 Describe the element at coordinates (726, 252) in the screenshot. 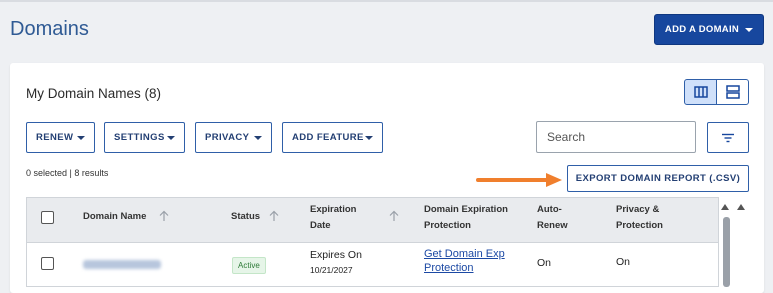

I see `scroll-thumb` at that location.